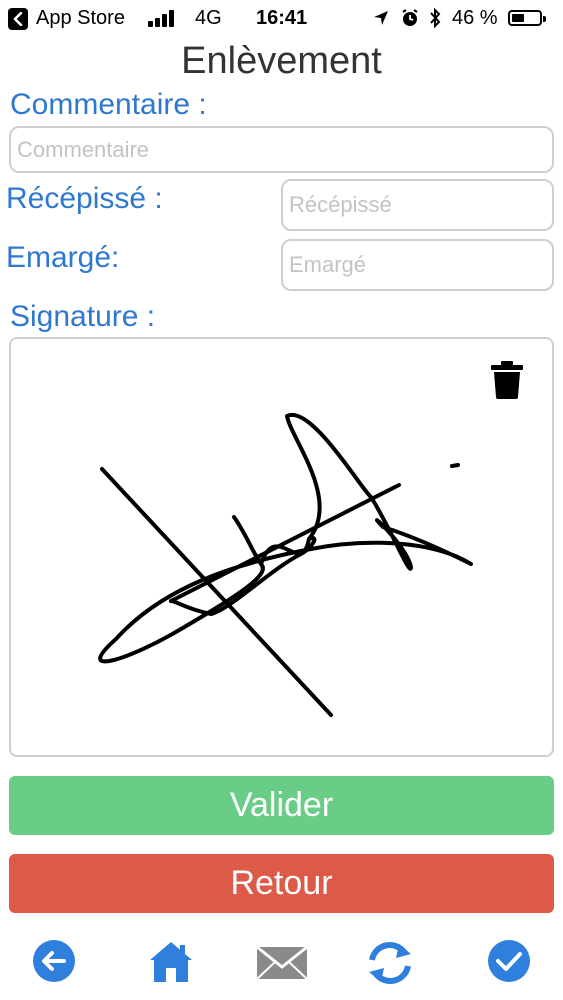  I want to click on refresh-icon, so click(390, 961).